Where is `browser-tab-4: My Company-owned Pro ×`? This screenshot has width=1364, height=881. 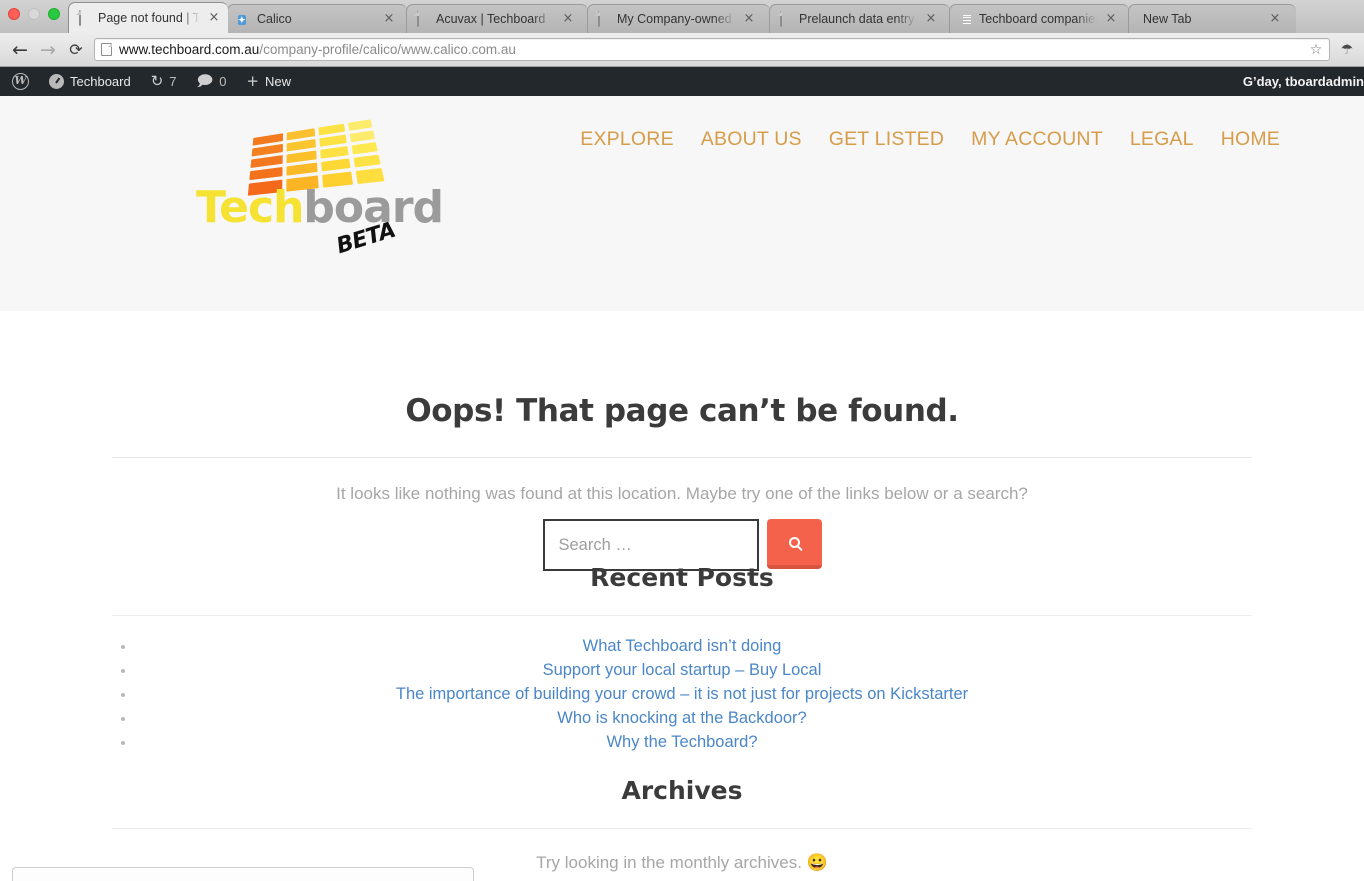 browser-tab-4: My Company-owned Pro × is located at coordinates (678, 18).